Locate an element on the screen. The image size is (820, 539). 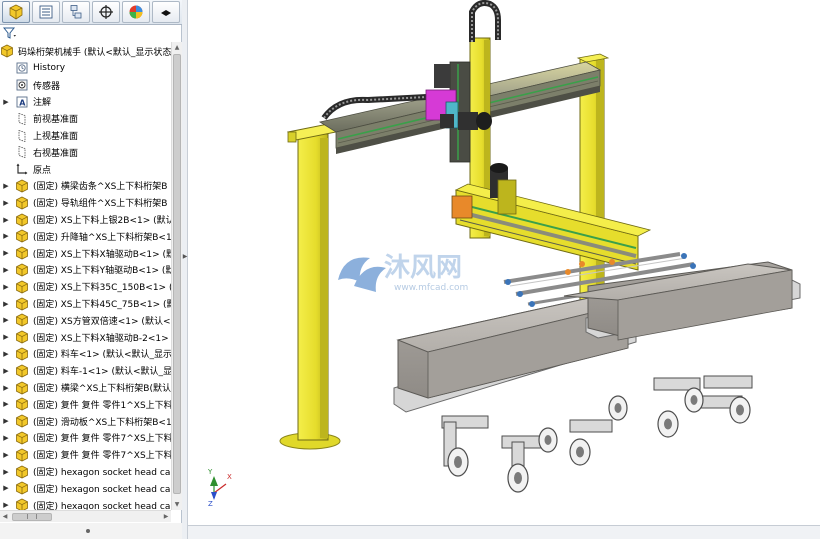
tree-item: ▶ (固定) XS上下料X轴驱动B<1> (默 is located at coordinates (85, 253).